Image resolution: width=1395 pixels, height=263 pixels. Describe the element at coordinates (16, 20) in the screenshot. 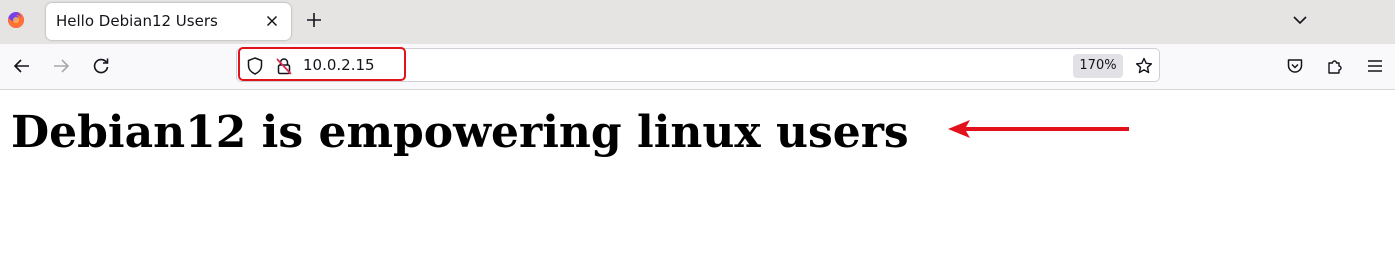

I see `firefox-logo-icon` at that location.